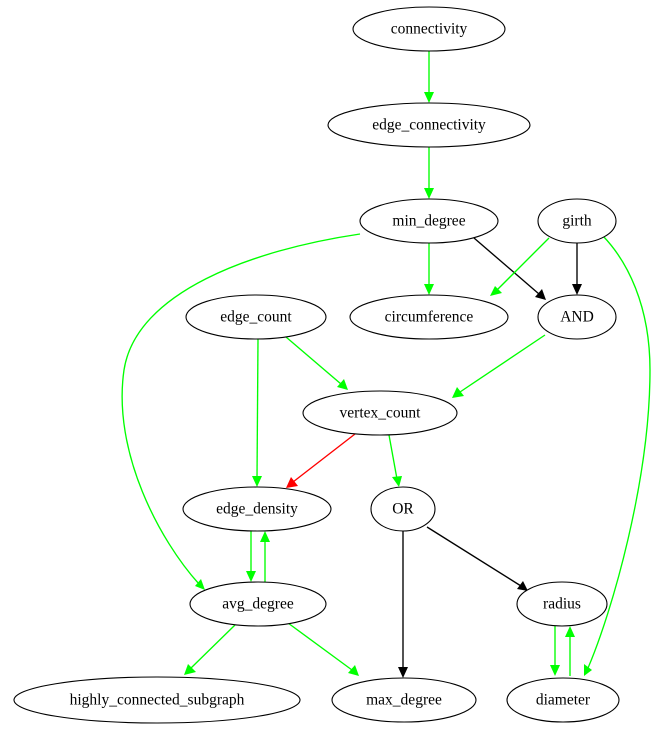 The width and height of the screenshot is (660, 731). I want to click on node-label: girth, so click(577, 221).